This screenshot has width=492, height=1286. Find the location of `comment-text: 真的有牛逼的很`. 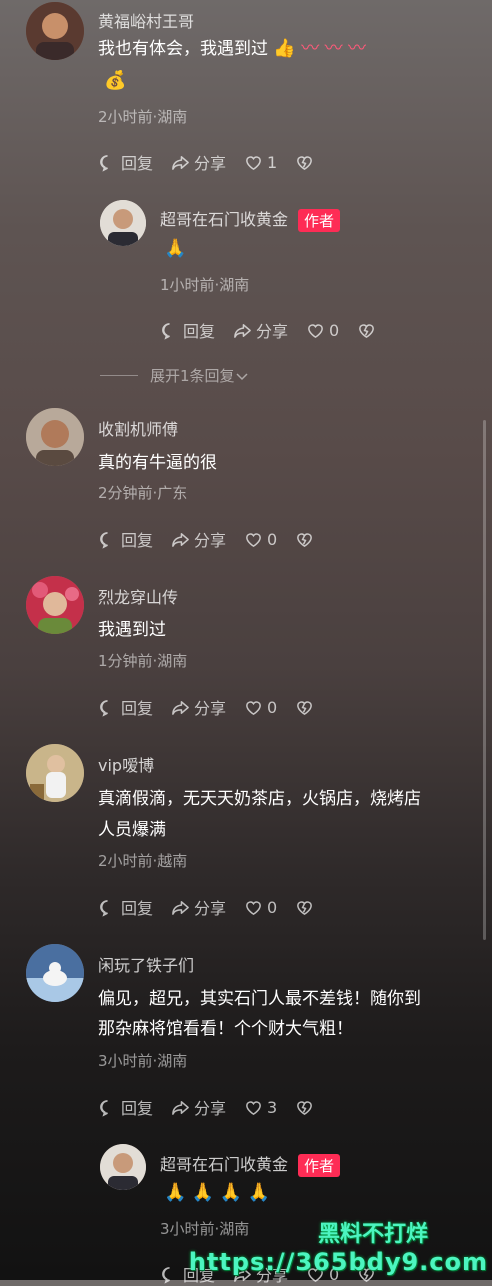

comment-text: 真的有牛逼的很 is located at coordinates (157, 463).